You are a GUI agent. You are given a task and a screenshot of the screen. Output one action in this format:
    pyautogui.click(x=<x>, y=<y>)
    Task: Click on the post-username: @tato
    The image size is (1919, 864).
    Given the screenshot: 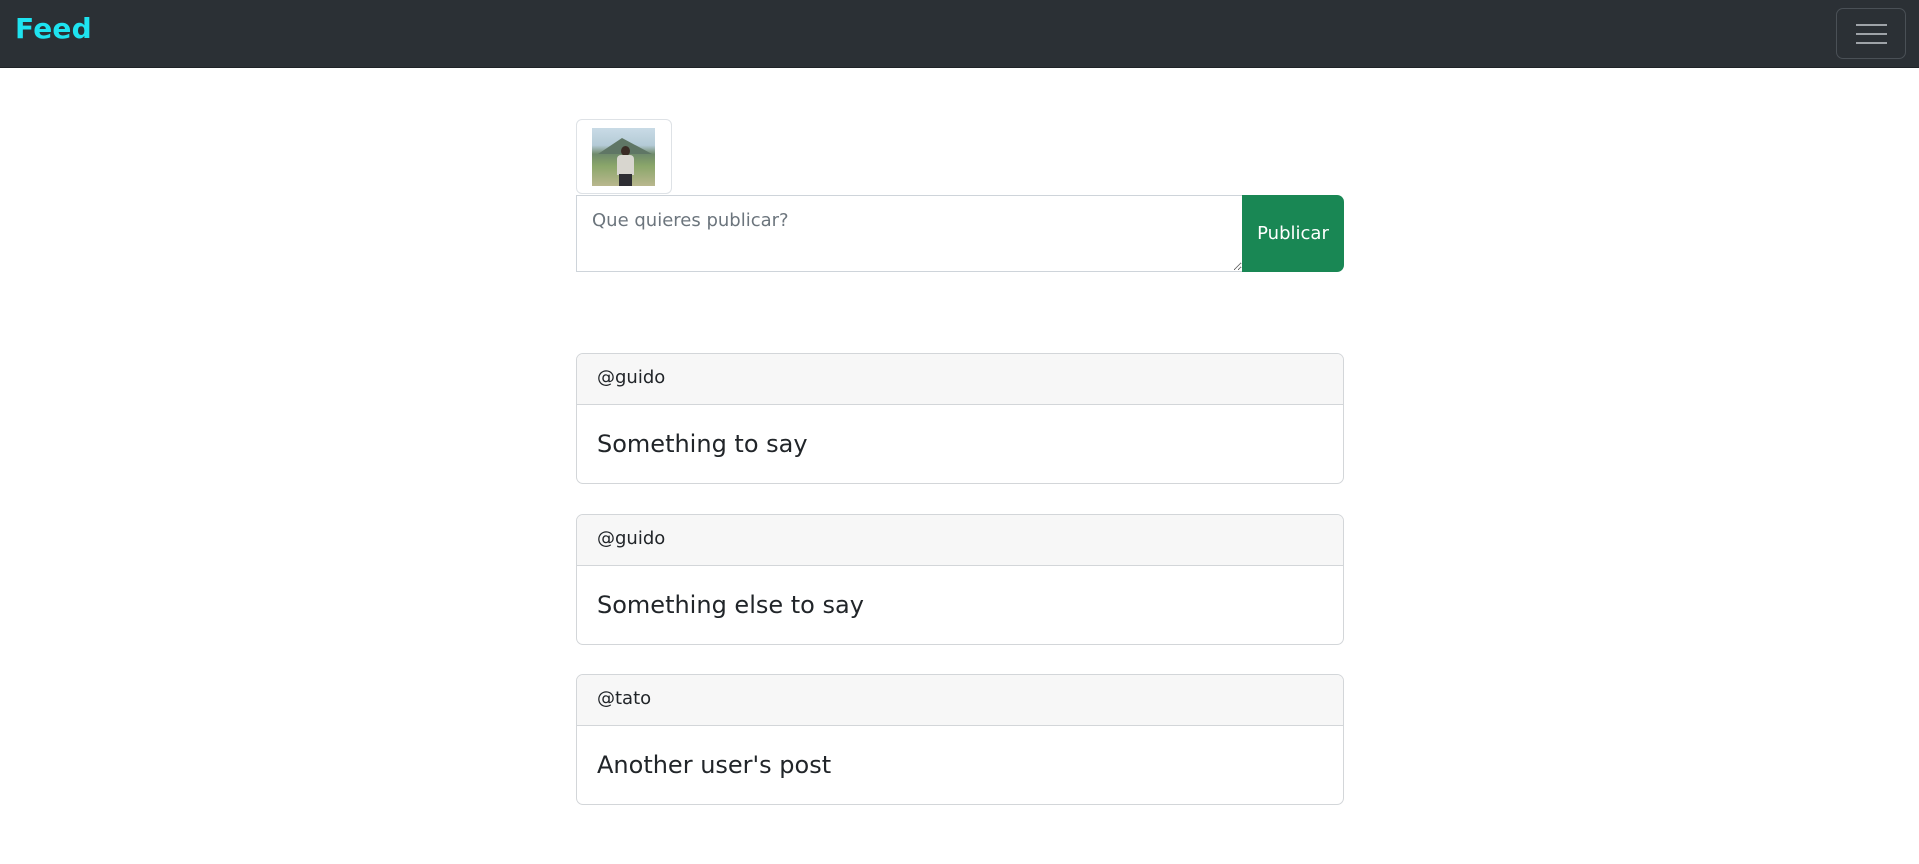 What is the action you would take?
    pyautogui.click(x=960, y=700)
    